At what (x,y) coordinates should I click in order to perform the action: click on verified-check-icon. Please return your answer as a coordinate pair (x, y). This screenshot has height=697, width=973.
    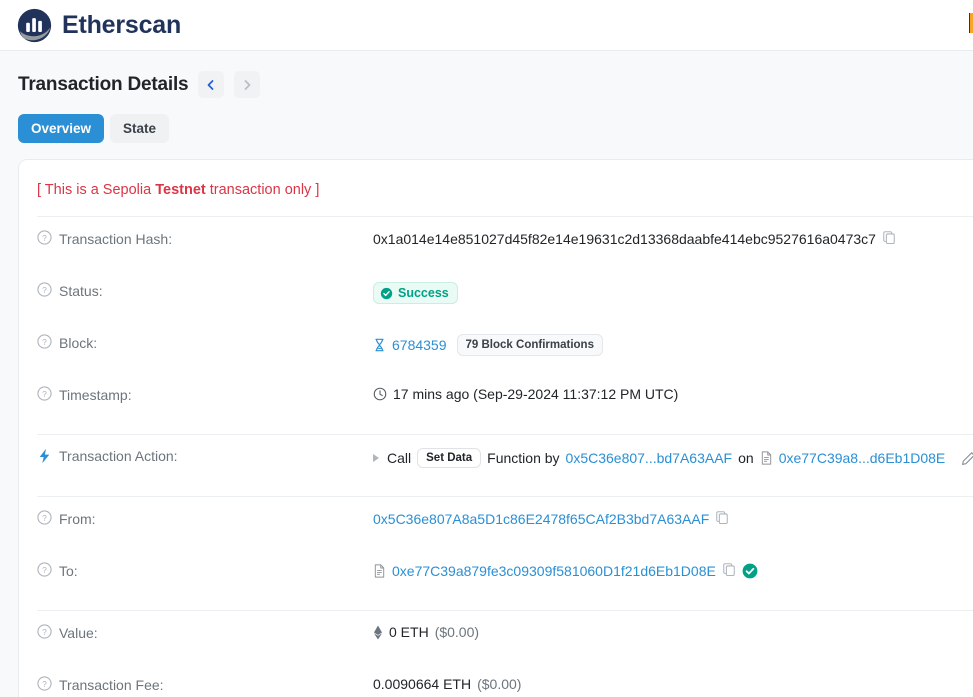
    Looking at the image, I should click on (750, 571).